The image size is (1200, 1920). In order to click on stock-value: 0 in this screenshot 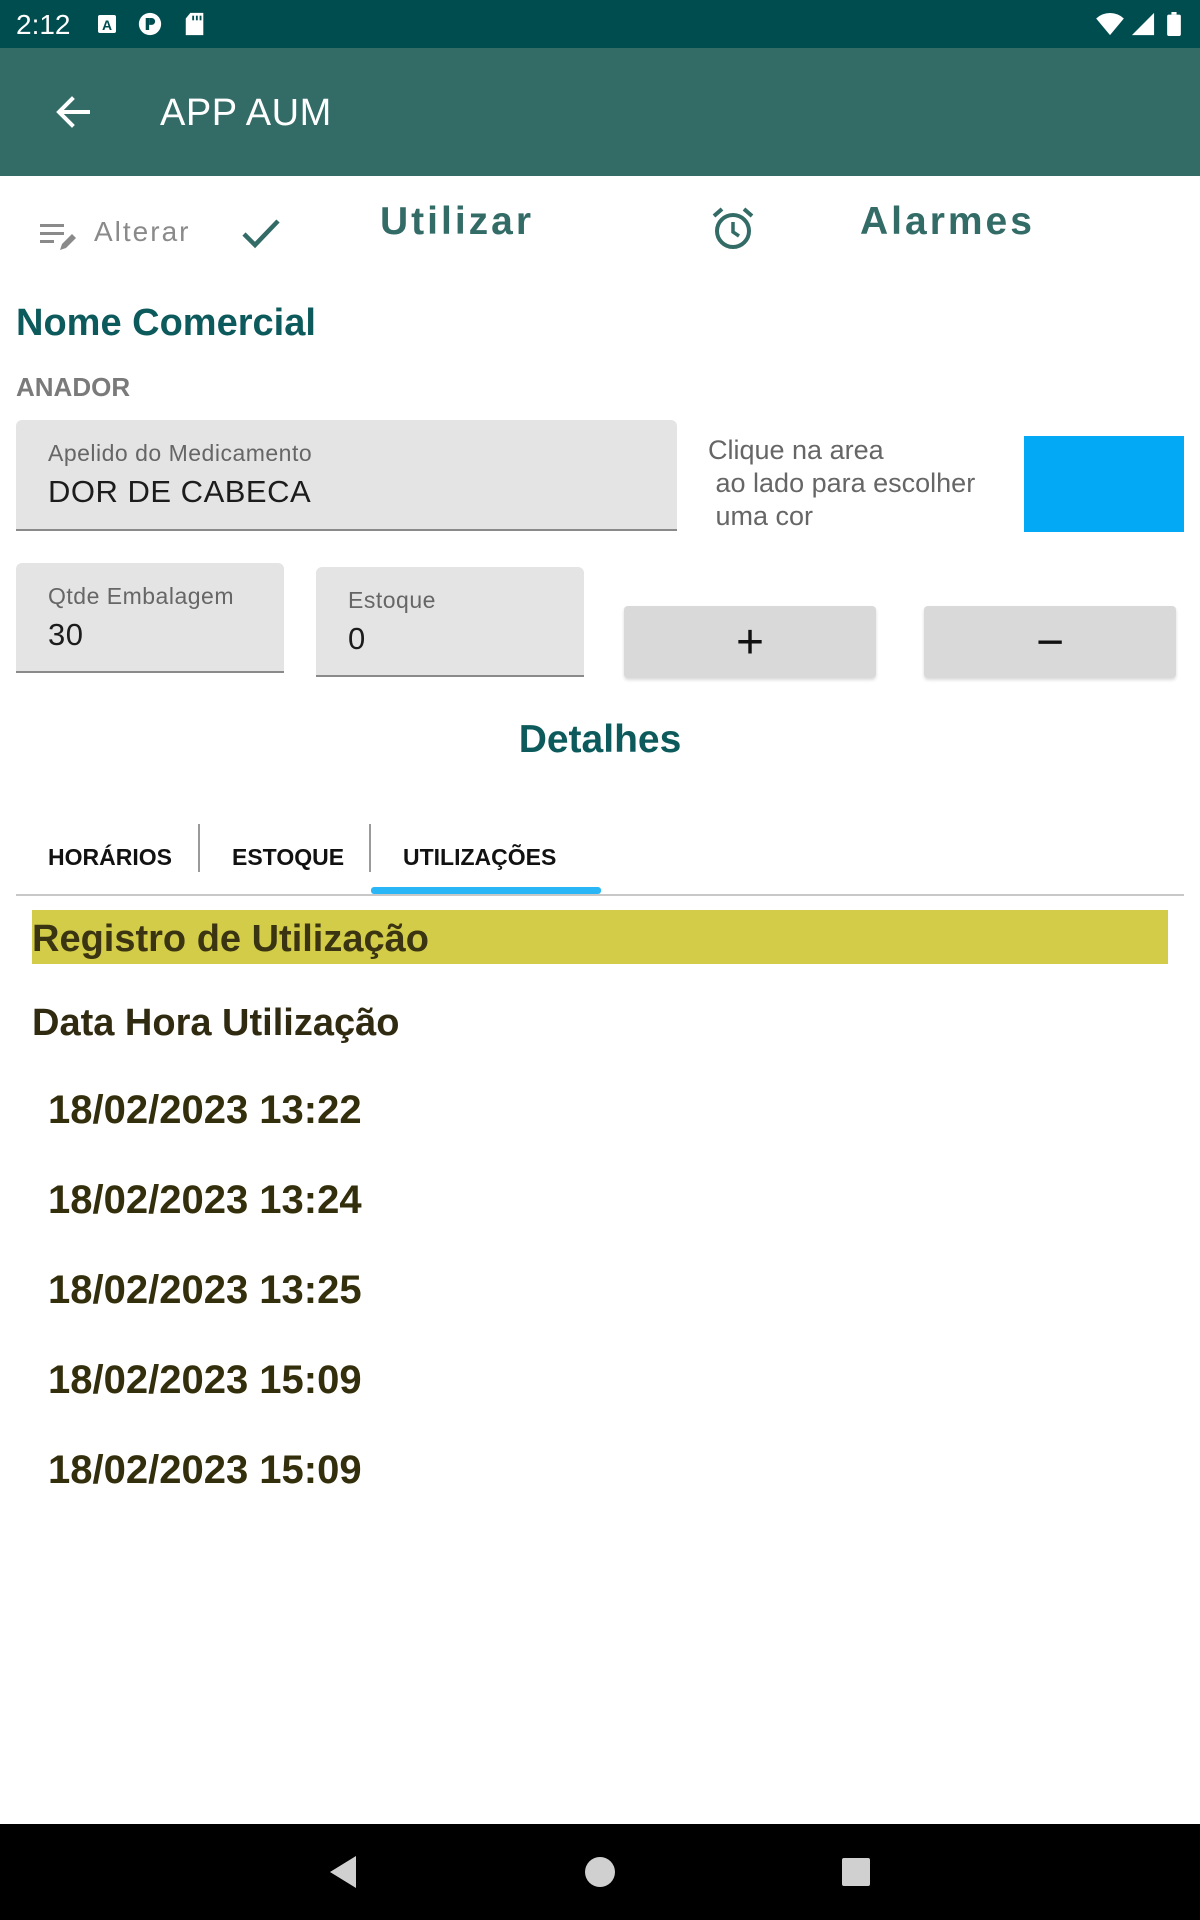, I will do `click(357, 638)`.